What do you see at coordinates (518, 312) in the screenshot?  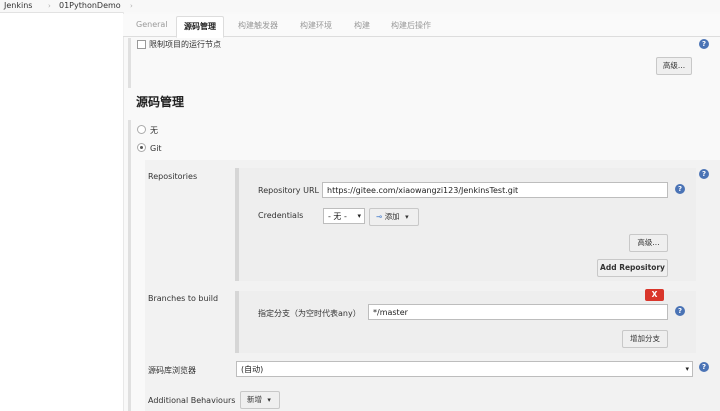 I see `branch-spec-input: */master` at bounding box center [518, 312].